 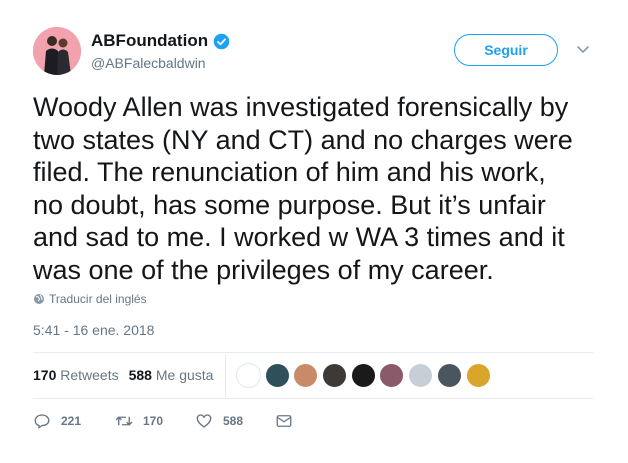 What do you see at coordinates (93, 330) in the screenshot?
I see `tweet-timestamp: 5:41 - 16 ene. 2018` at bounding box center [93, 330].